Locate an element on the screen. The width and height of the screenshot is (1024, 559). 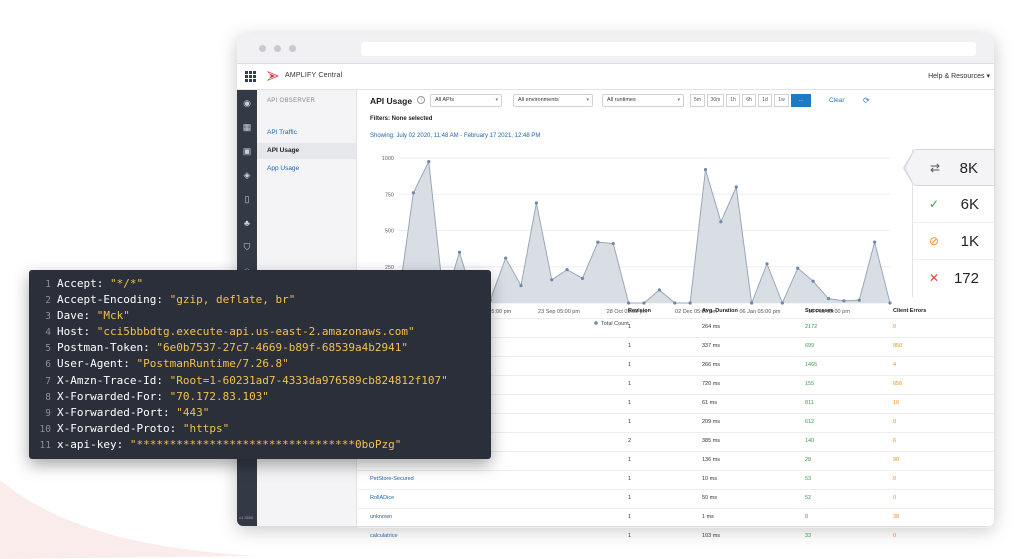
duration-cell: 50 ms is located at coordinates (709, 498).